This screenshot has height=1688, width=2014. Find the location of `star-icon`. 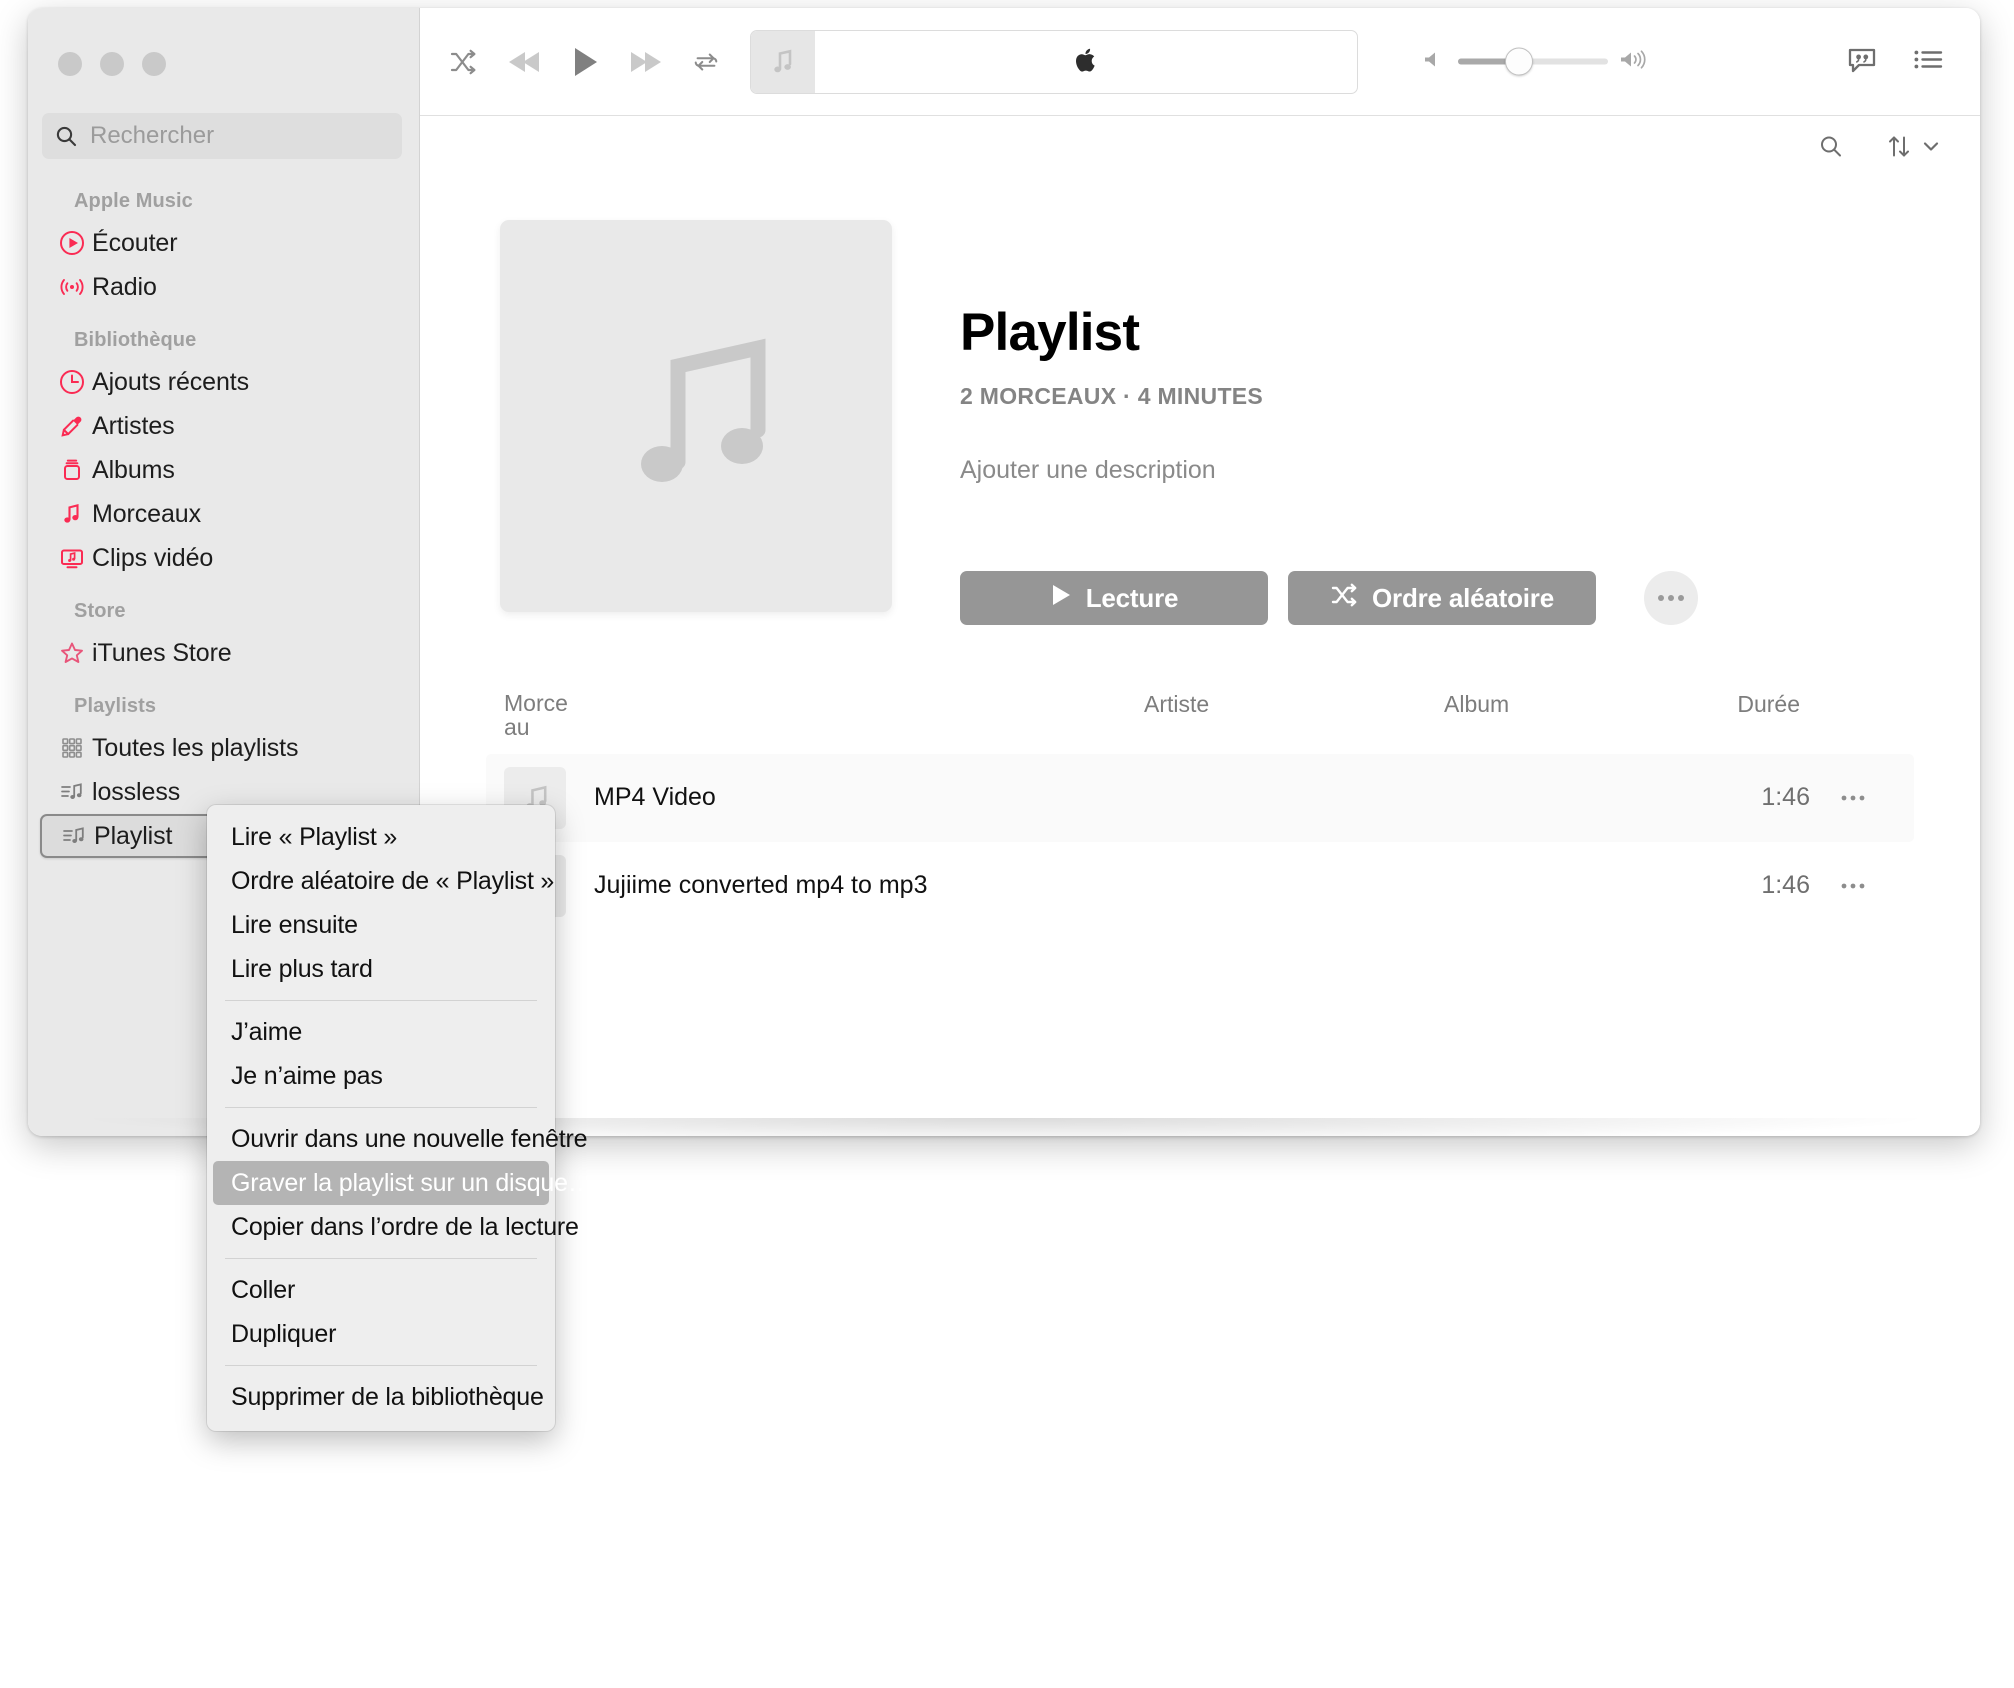

star-icon is located at coordinates (72, 653).